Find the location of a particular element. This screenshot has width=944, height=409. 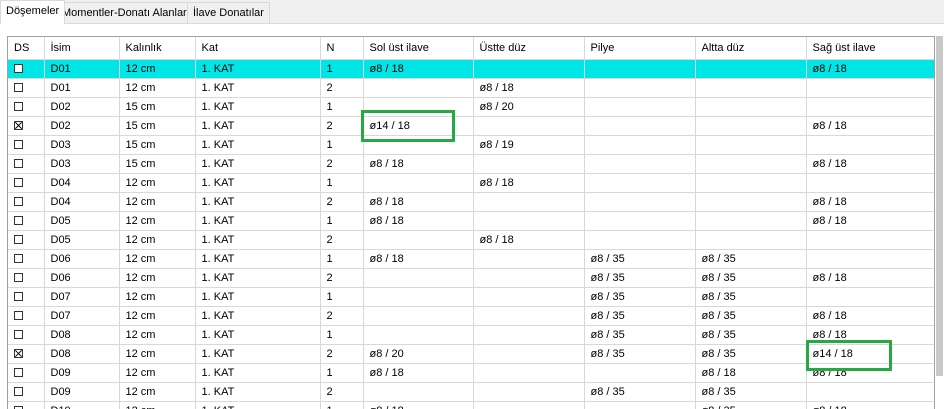

table-row: D09 12 cm 1. KAT 2 ø8 / 35 ø8 / 35 is located at coordinates (471, 392).